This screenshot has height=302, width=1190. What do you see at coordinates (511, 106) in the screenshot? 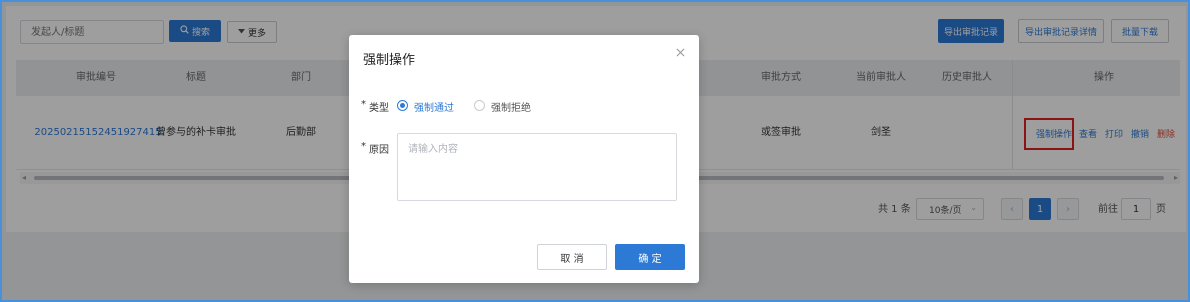
I see `radio-force-reject-label: 强制拒绝` at bounding box center [511, 106].